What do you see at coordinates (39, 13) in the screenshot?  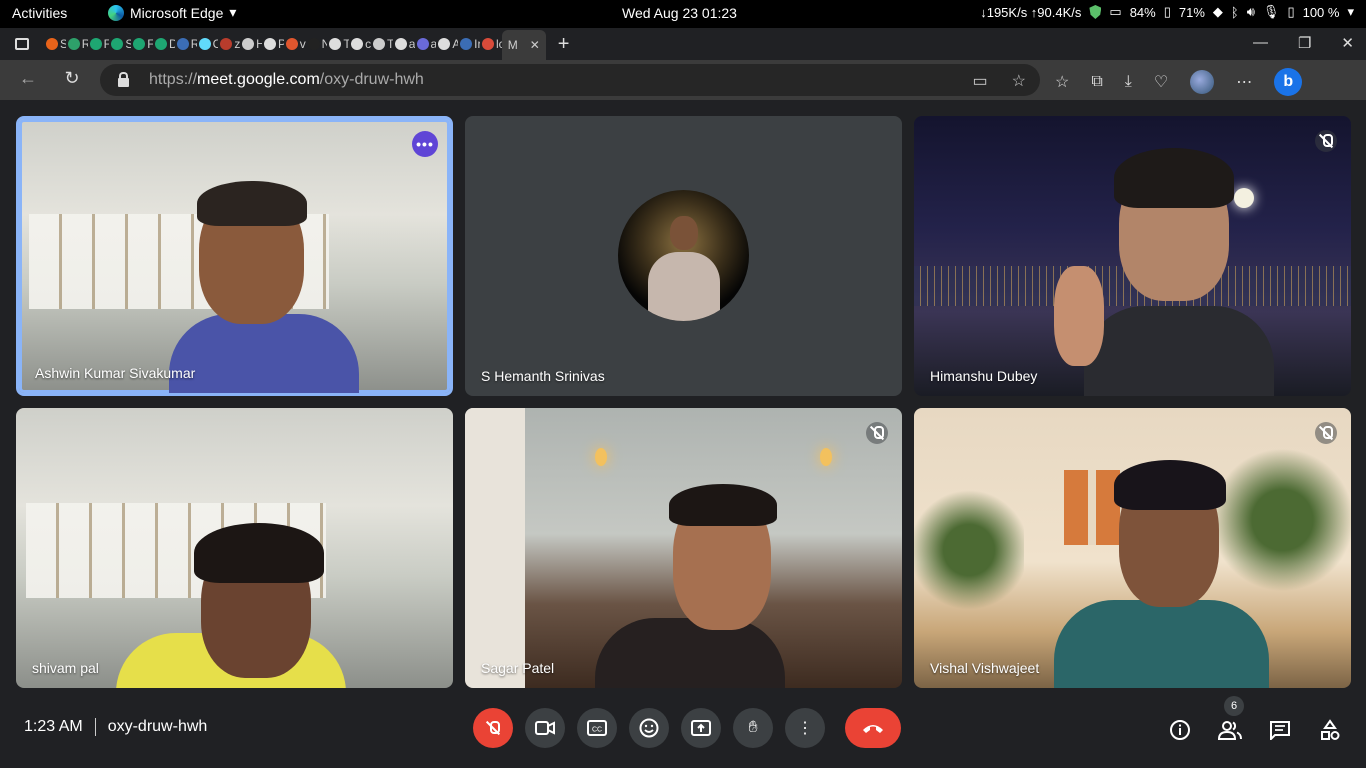 I see `activities-button: Activities` at bounding box center [39, 13].